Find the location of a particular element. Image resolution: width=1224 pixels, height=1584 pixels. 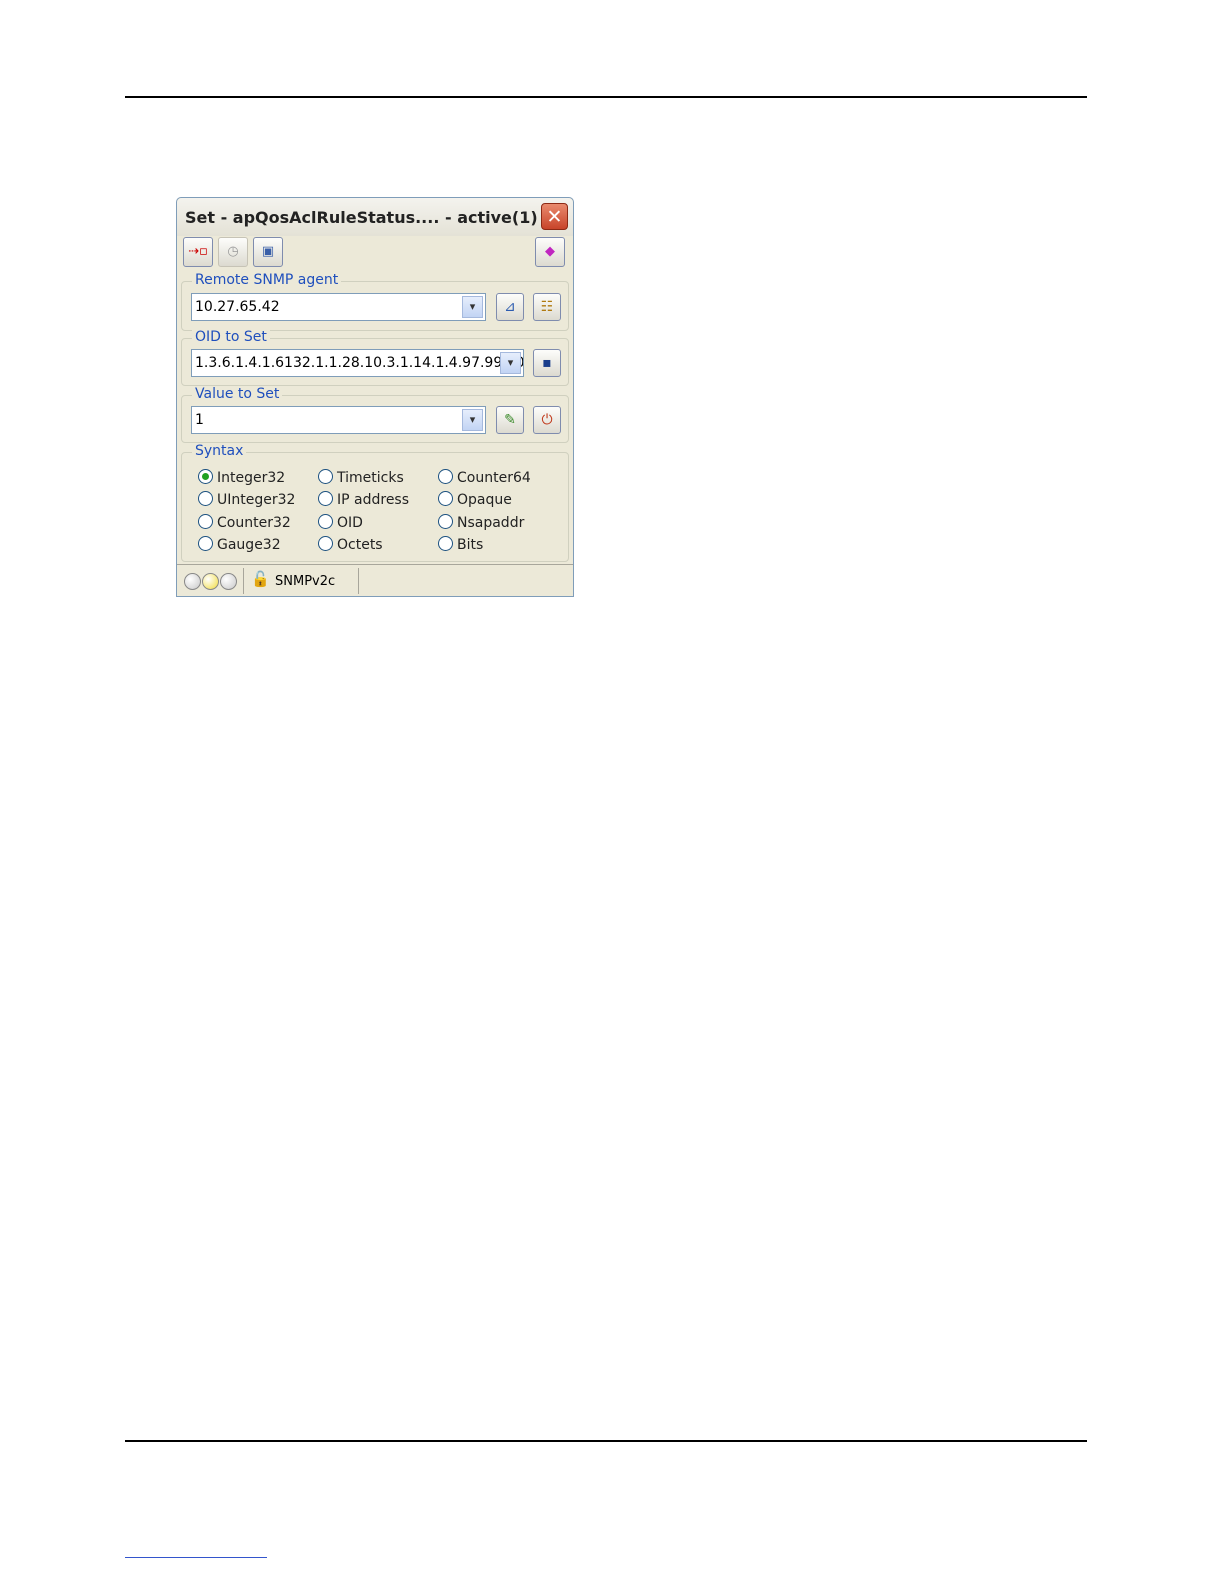

remote-agent-value: 10.27.65.42 is located at coordinates (237, 307).